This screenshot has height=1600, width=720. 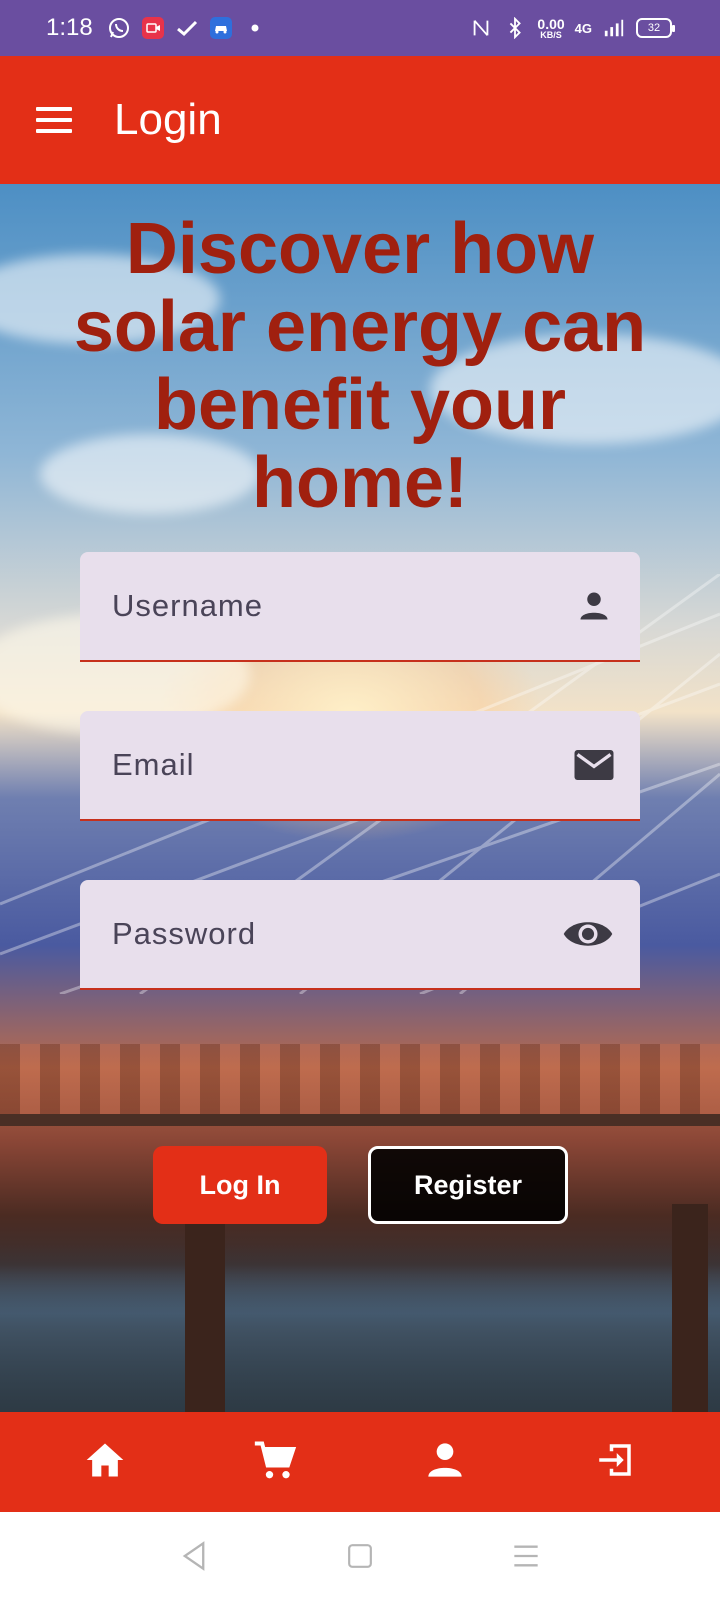 I want to click on nav-logout-button, so click(x=615, y=1462).